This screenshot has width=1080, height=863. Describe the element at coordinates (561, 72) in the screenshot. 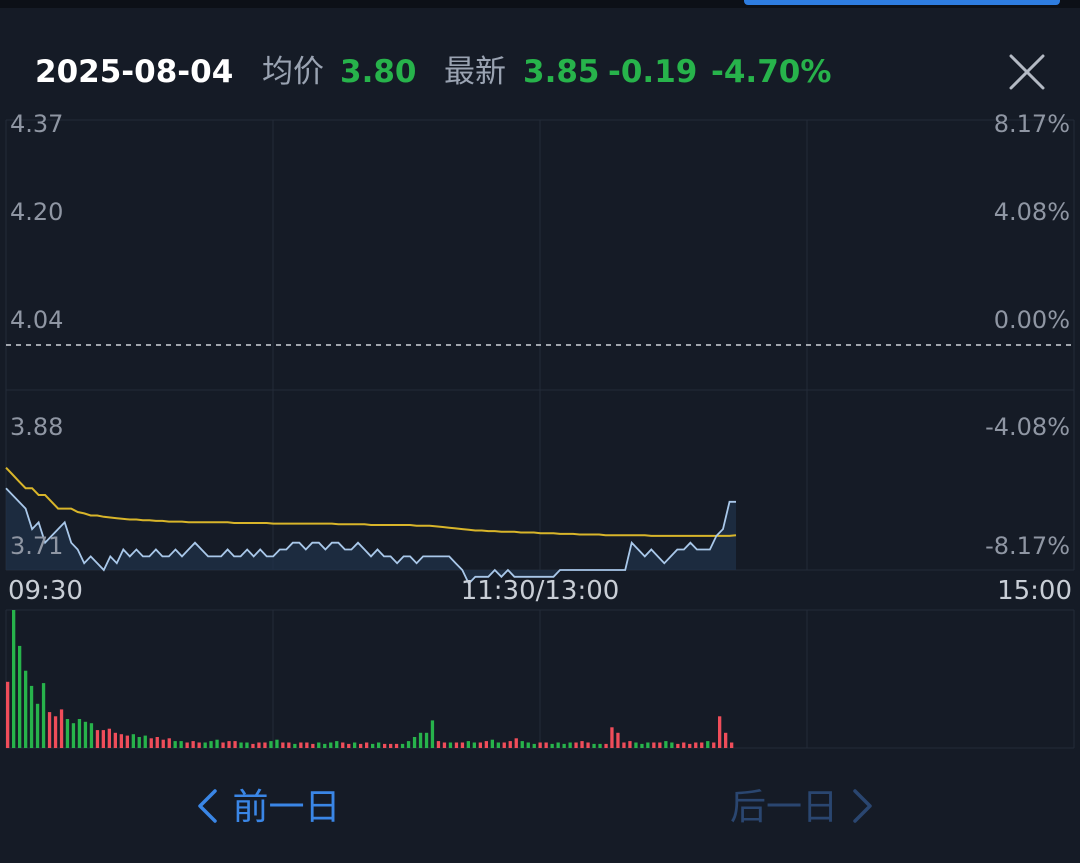

I see `latest-price-value: 3.85` at that location.